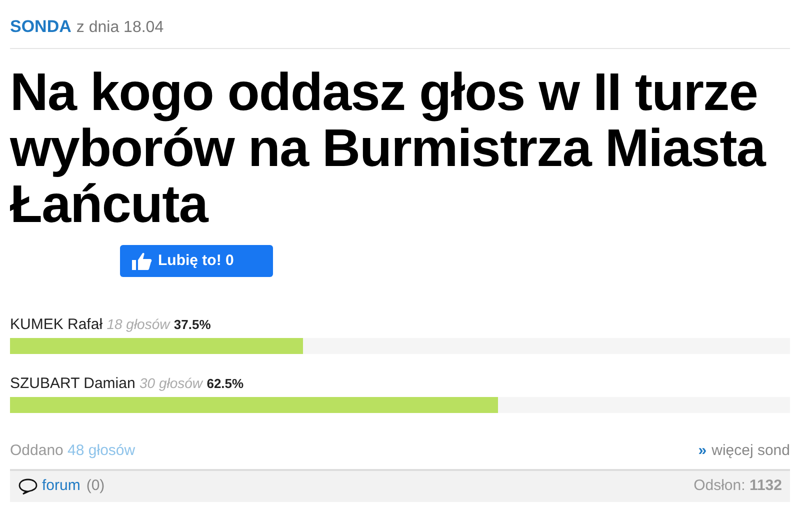  What do you see at coordinates (61, 486) in the screenshot?
I see `forum-link: forum` at bounding box center [61, 486].